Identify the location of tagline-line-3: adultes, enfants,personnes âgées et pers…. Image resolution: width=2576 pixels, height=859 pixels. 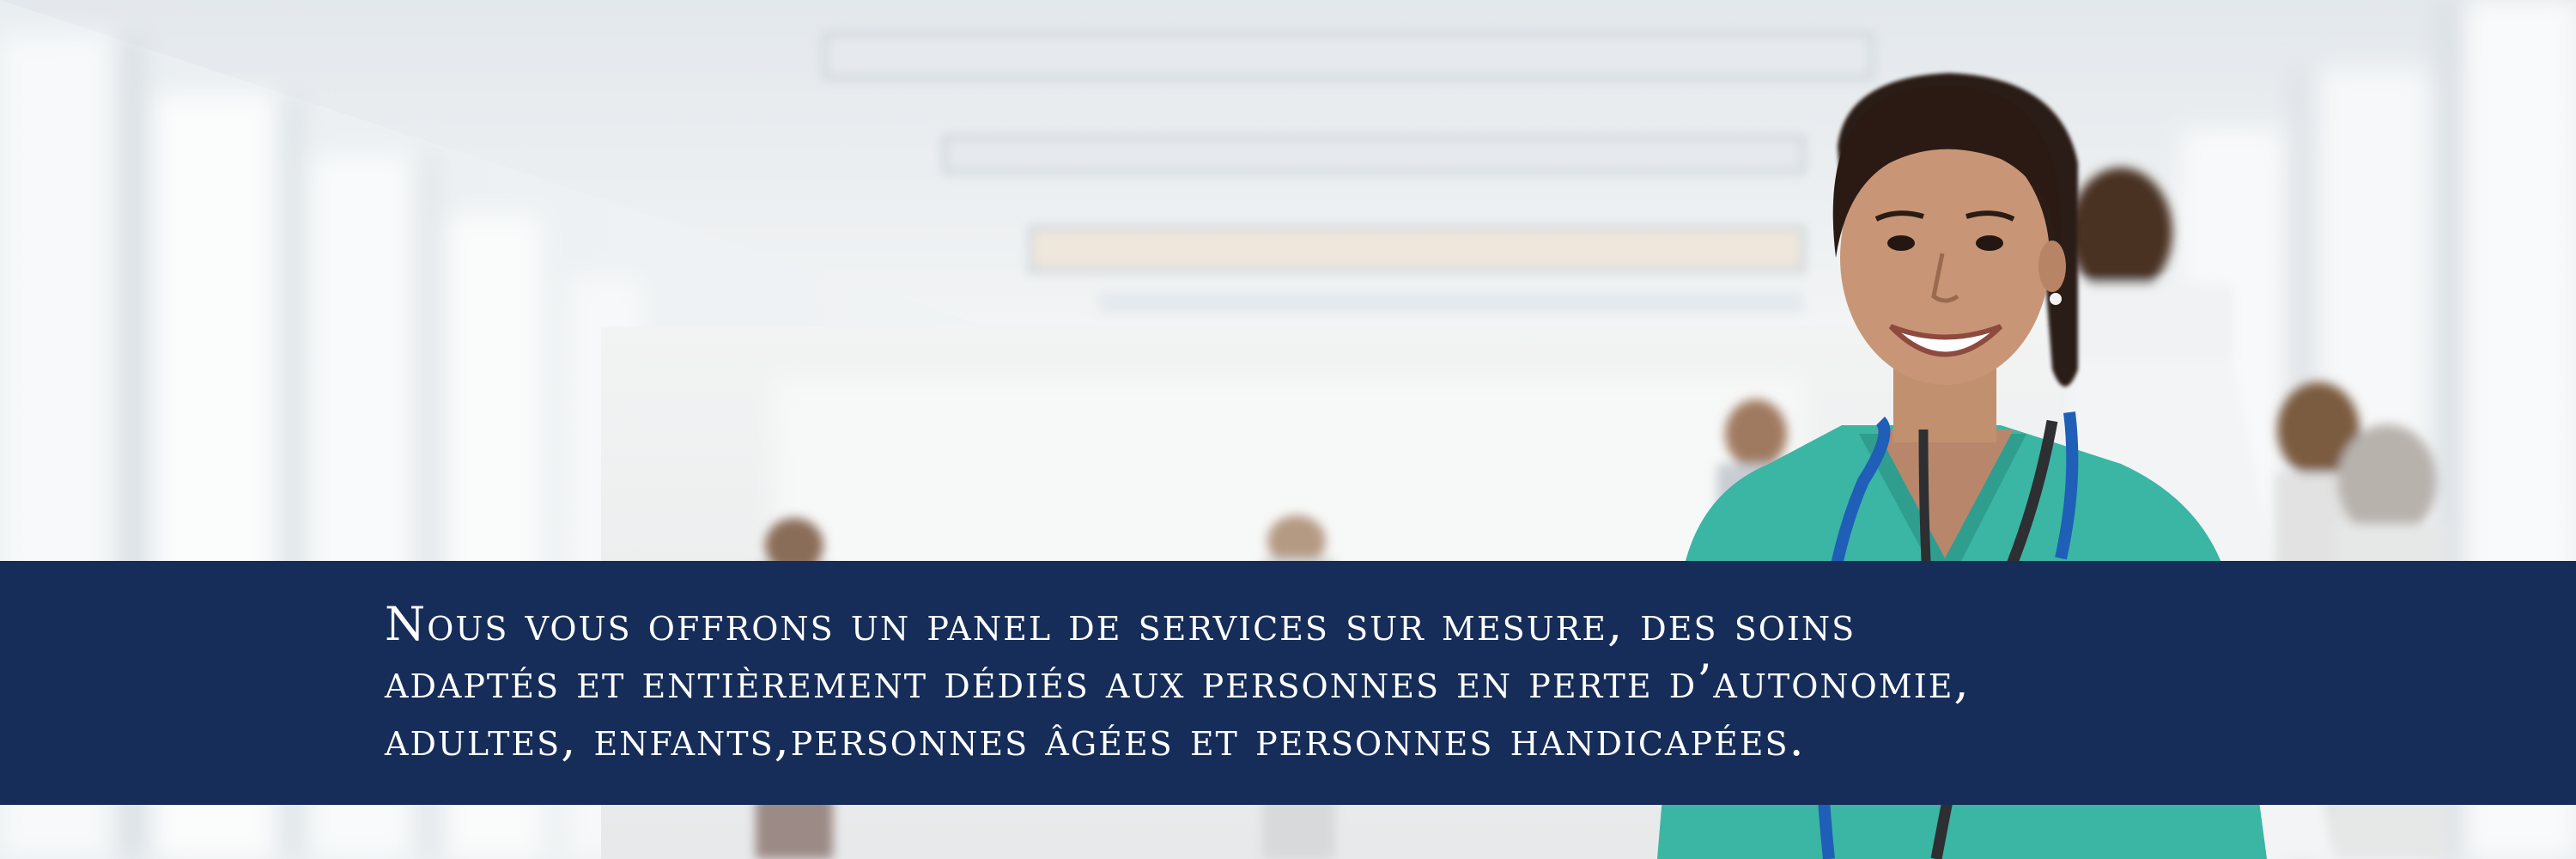
(1096, 739).